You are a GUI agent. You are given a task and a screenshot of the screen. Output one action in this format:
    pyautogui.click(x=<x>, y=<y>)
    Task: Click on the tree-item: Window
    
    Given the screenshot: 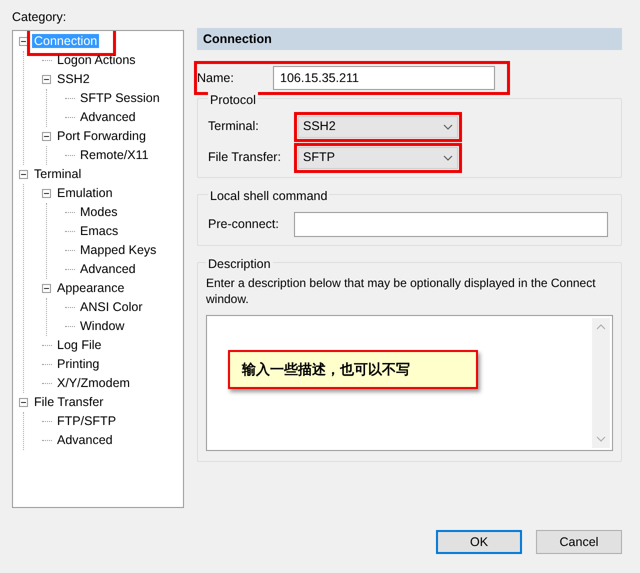 What is the action you would take?
    pyautogui.click(x=102, y=326)
    